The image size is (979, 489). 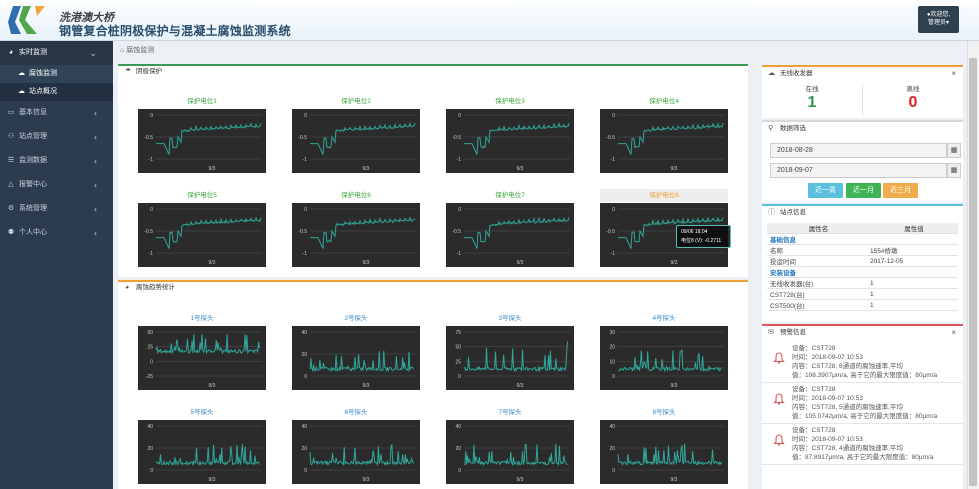 What do you see at coordinates (862, 305) in the screenshot?
I see `table-row: CST500(台) 1` at bounding box center [862, 305].